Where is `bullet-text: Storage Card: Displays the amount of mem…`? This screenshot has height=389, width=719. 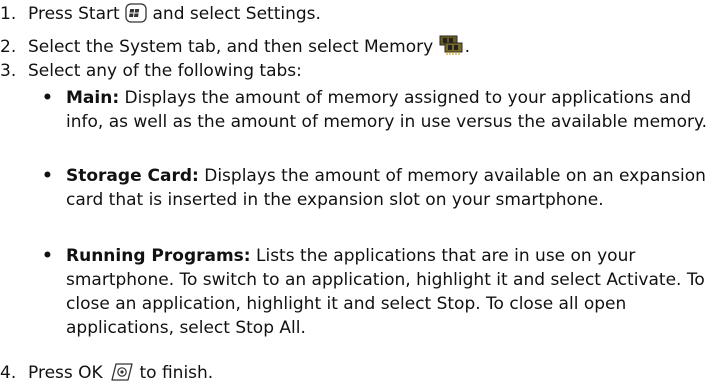
bullet-text: Storage Card: Displays the amount of mem… is located at coordinates (389, 188).